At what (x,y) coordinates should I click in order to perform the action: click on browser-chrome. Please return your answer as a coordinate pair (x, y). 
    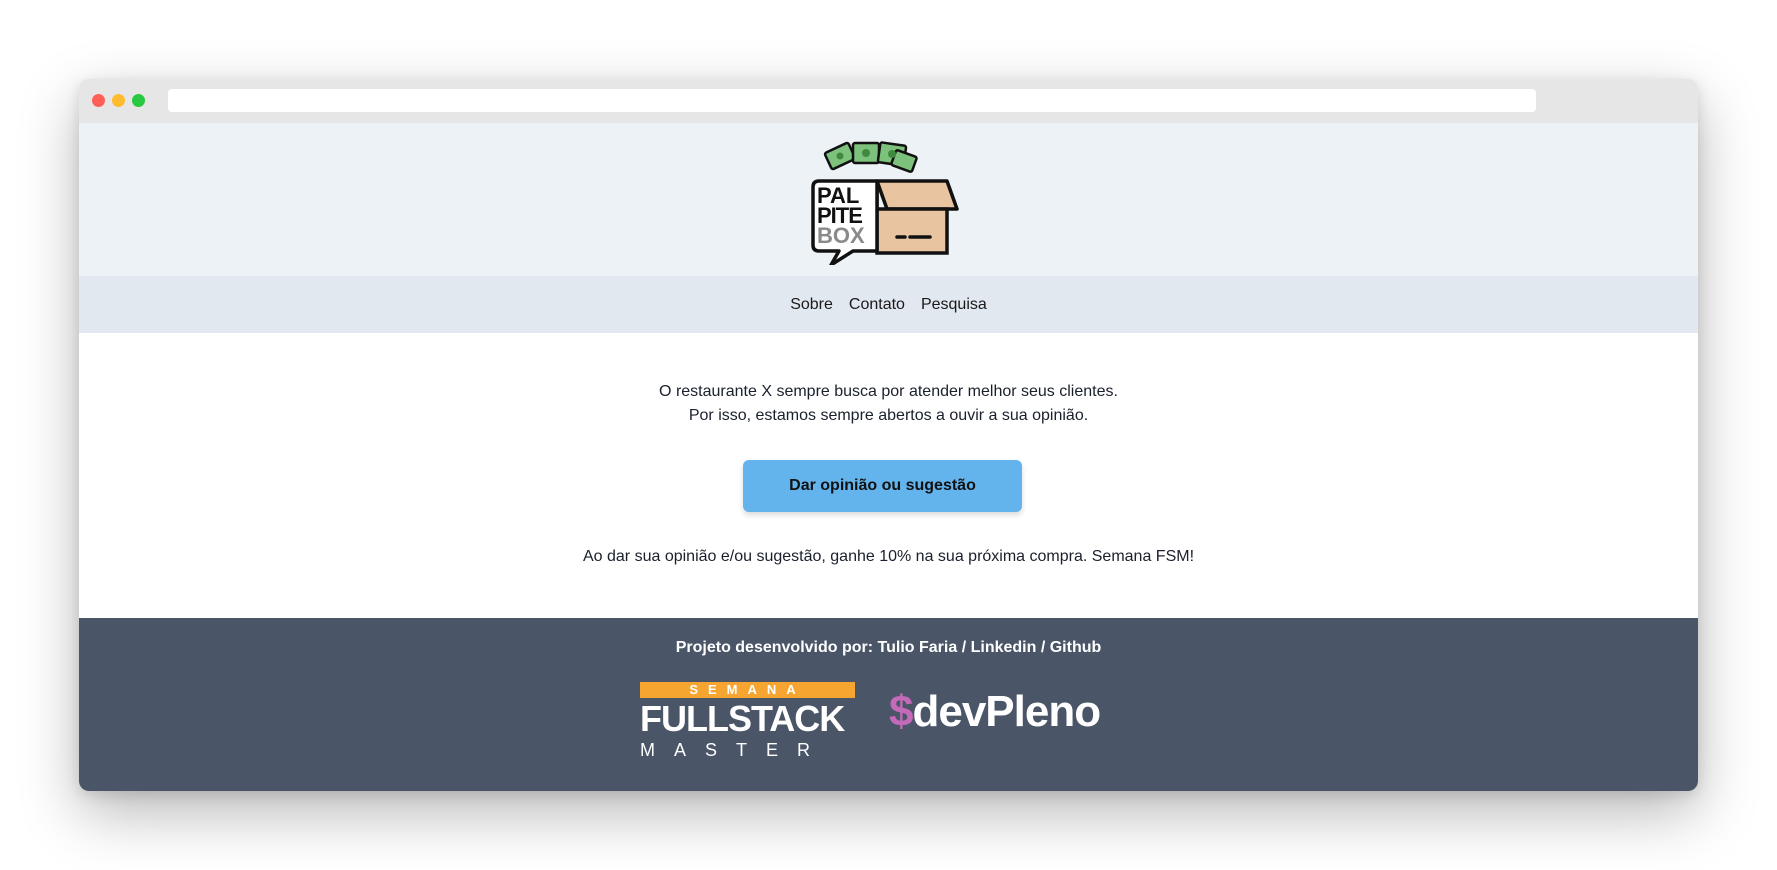
    Looking at the image, I should click on (888, 101).